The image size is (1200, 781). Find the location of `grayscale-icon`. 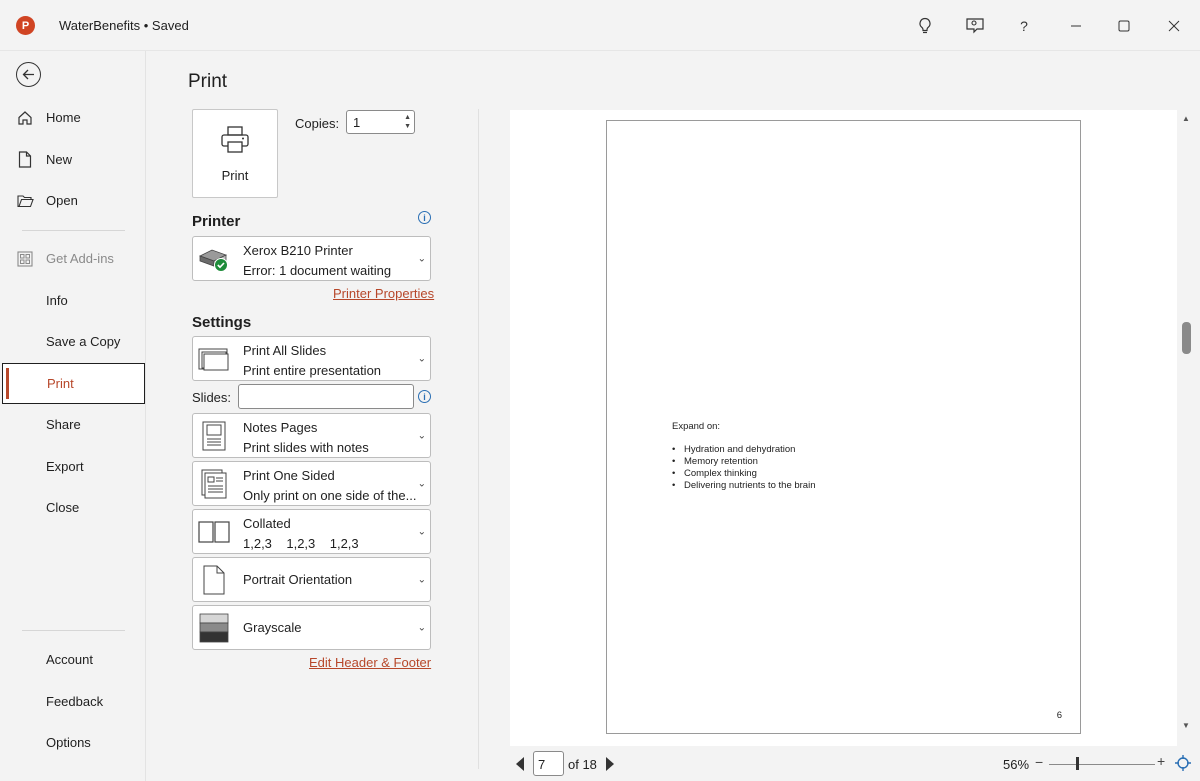

grayscale-icon is located at coordinates (214, 628).